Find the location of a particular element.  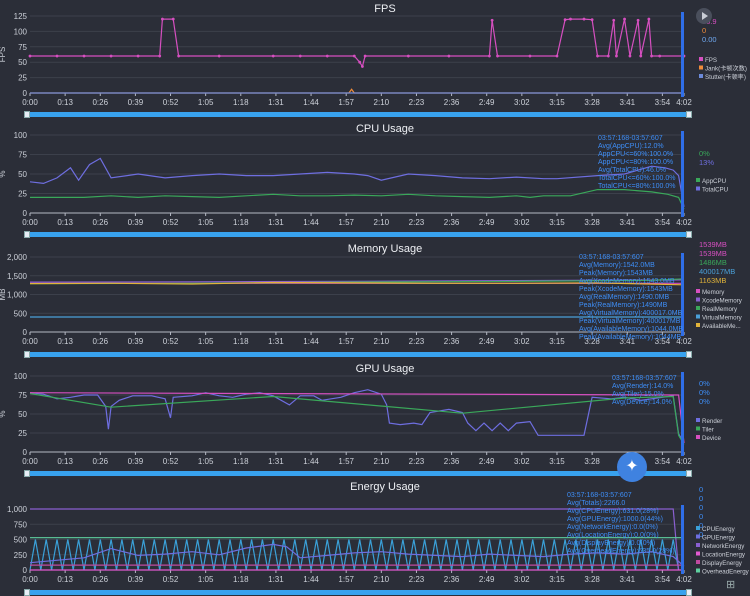

bird-logo-icon: ✦ is located at coordinates (632, 467).